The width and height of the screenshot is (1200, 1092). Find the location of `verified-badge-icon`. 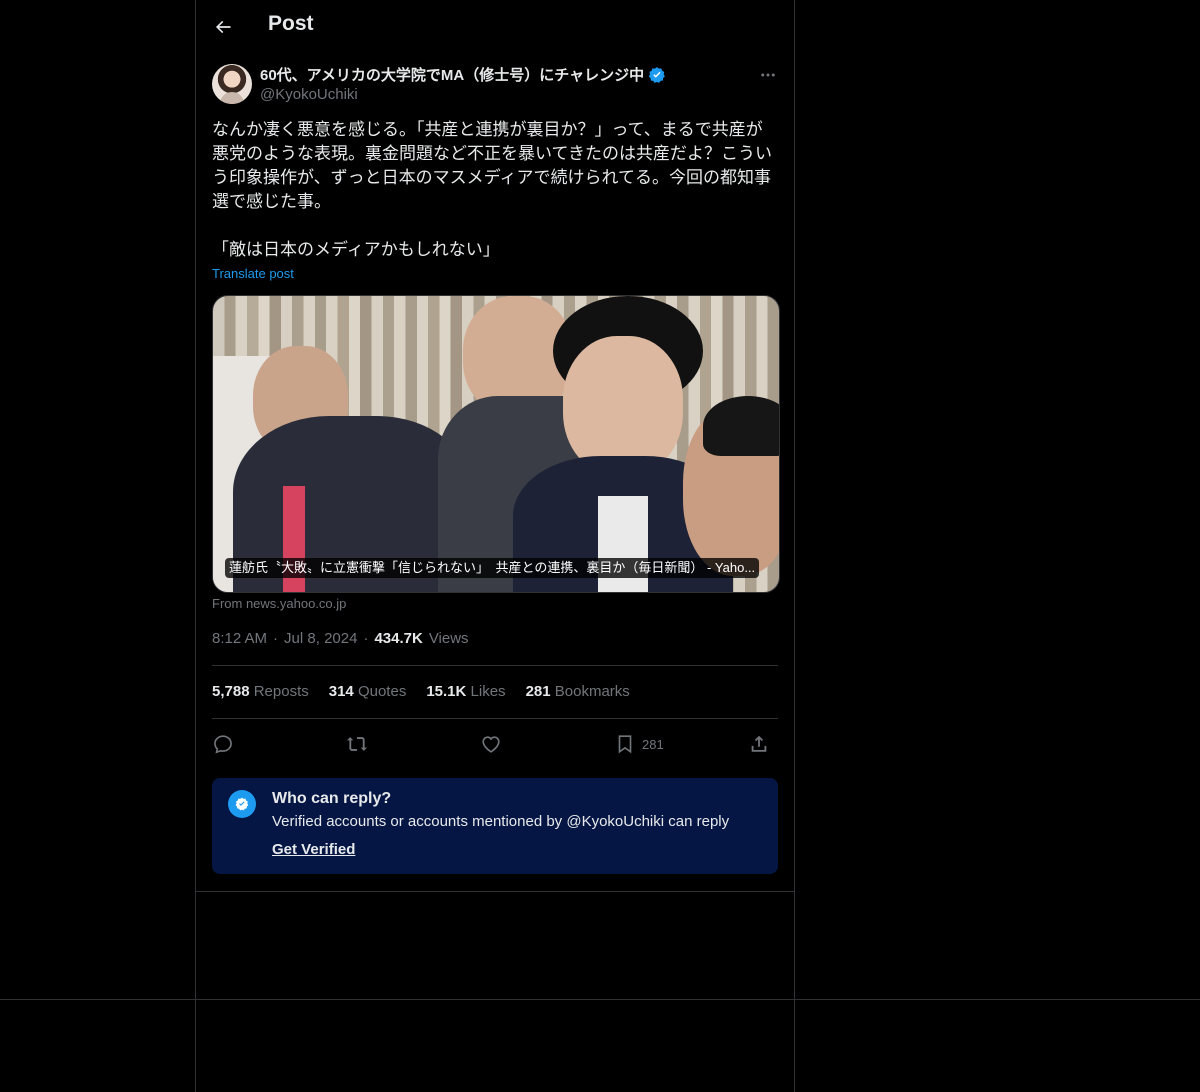

verified-badge-icon is located at coordinates (656, 74).